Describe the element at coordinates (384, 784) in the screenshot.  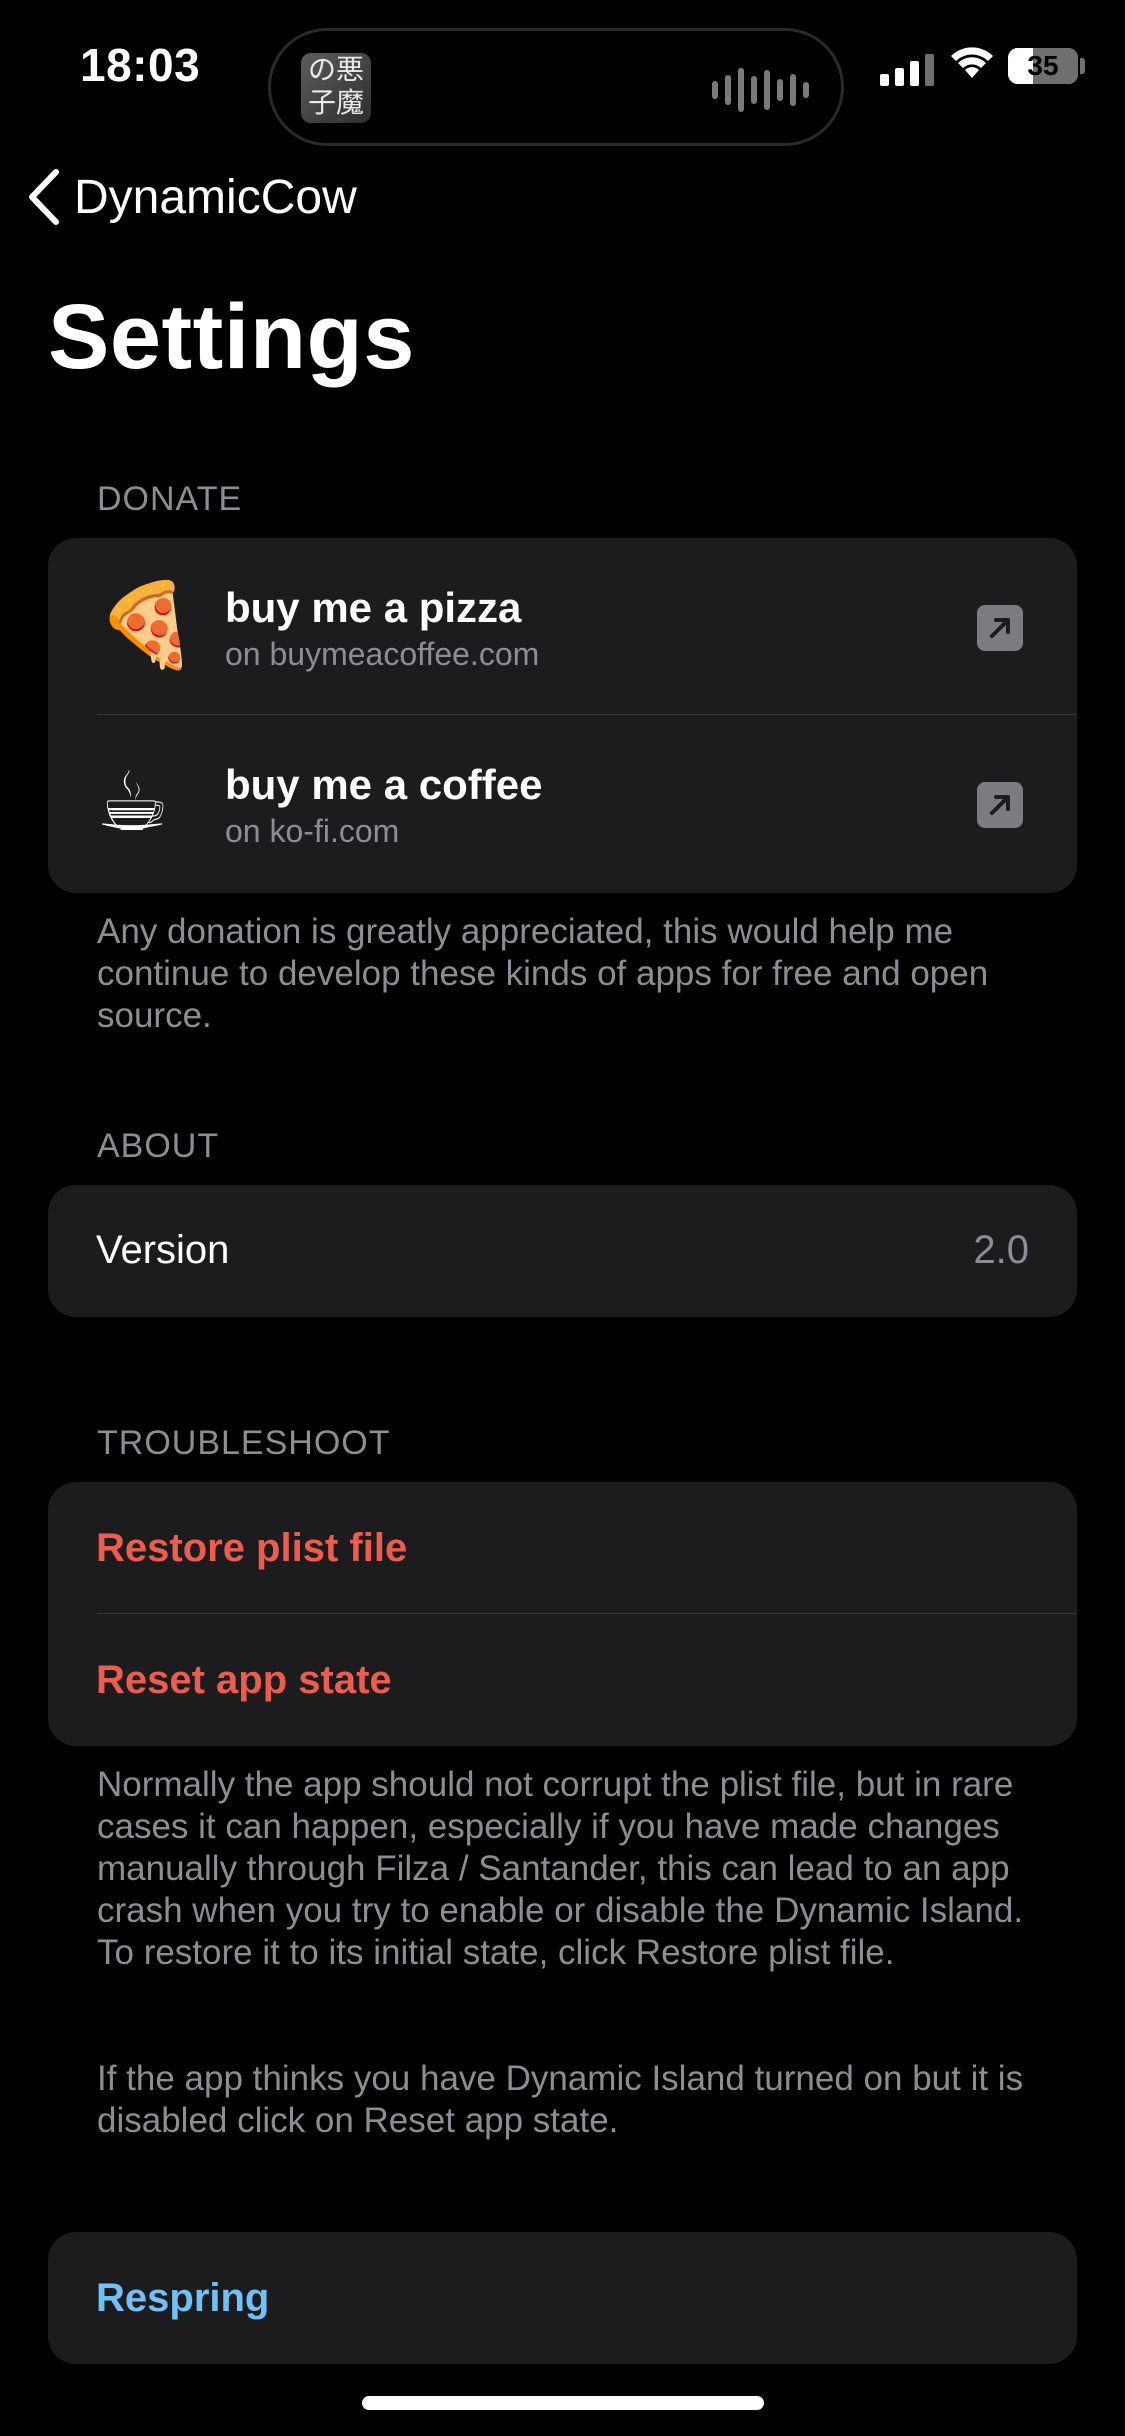
I see `donate-title: buy me a coffee` at that location.